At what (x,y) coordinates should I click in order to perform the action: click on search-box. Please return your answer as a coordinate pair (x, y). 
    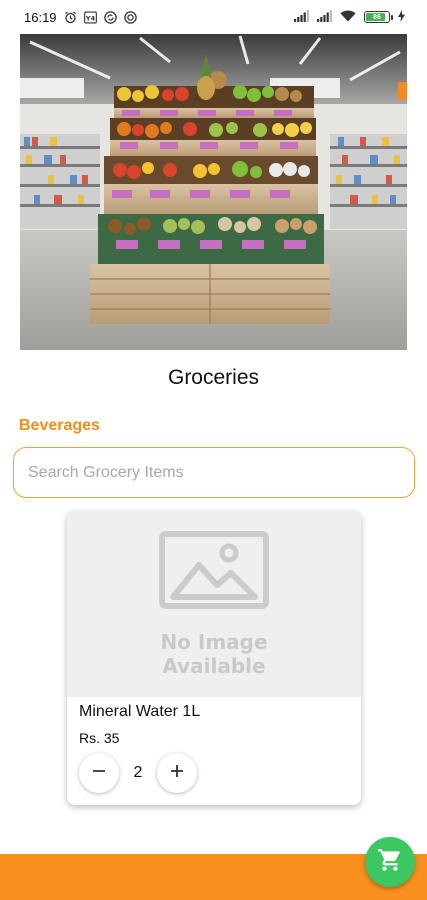
    Looking at the image, I should click on (214, 472).